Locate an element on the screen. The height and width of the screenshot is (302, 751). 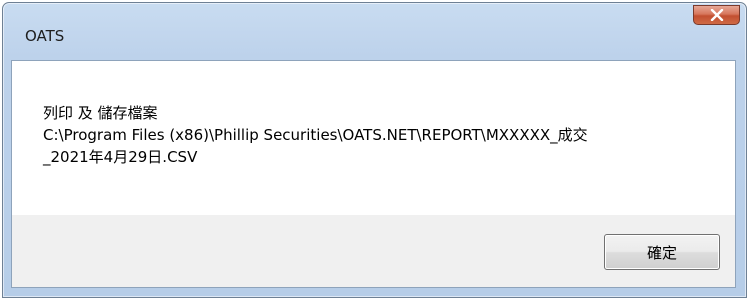
ok-button: 確定 is located at coordinates (662, 252).